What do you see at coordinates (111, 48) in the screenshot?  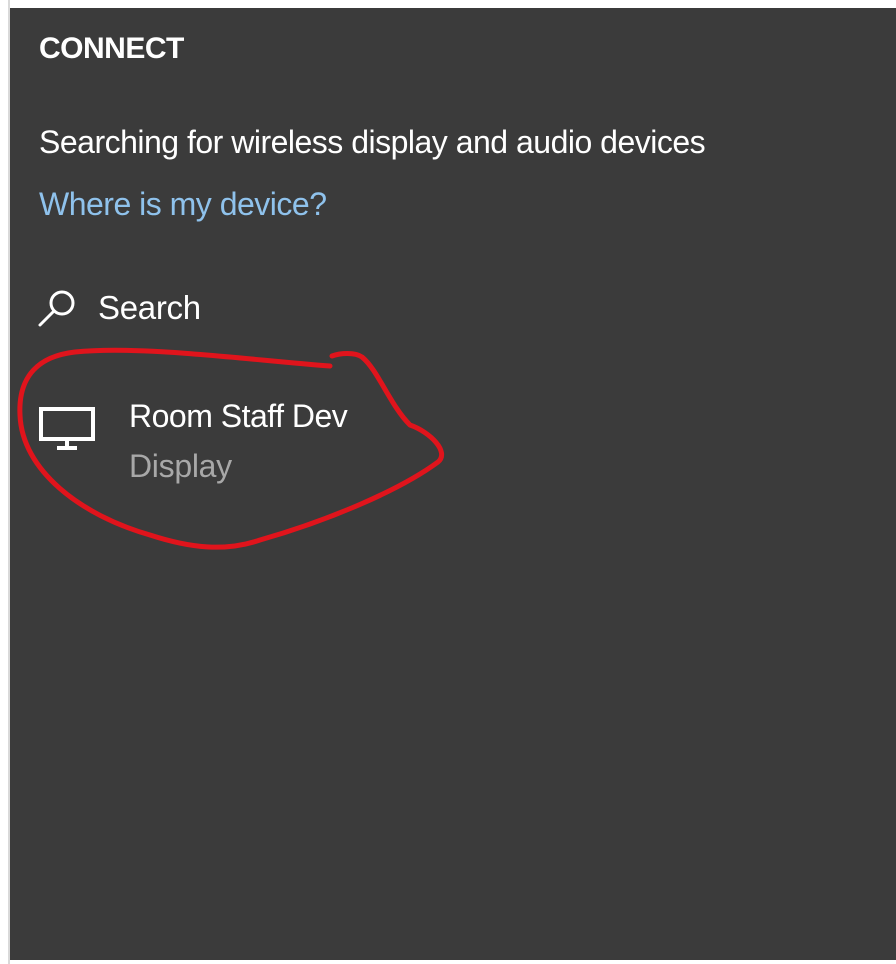 I see `panel-title: CONNECT` at bounding box center [111, 48].